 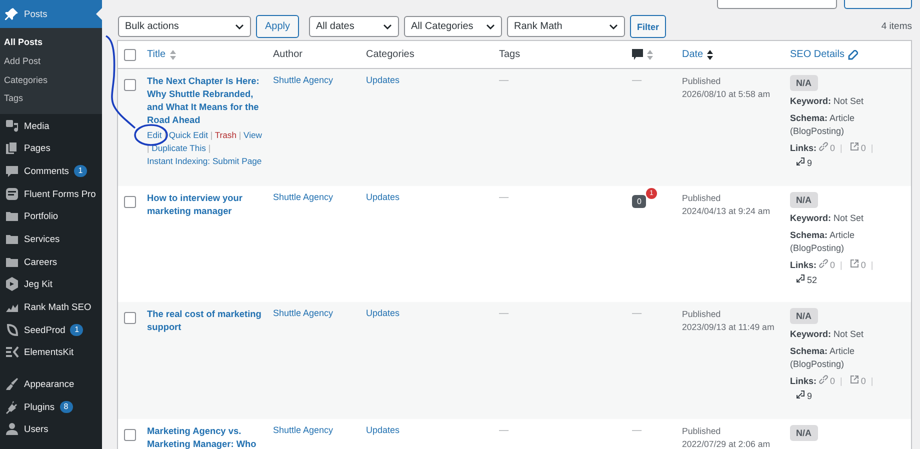 What do you see at coordinates (21, 42) in the screenshot?
I see `submenu-item: All Posts` at bounding box center [21, 42].